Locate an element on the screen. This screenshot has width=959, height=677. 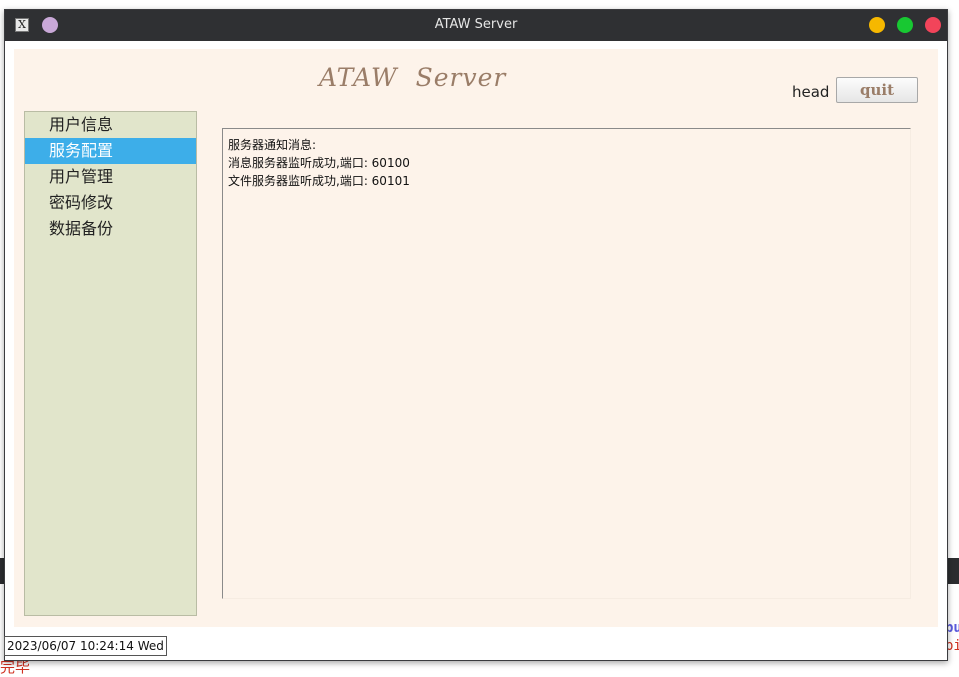
close-button is located at coordinates (933, 25).